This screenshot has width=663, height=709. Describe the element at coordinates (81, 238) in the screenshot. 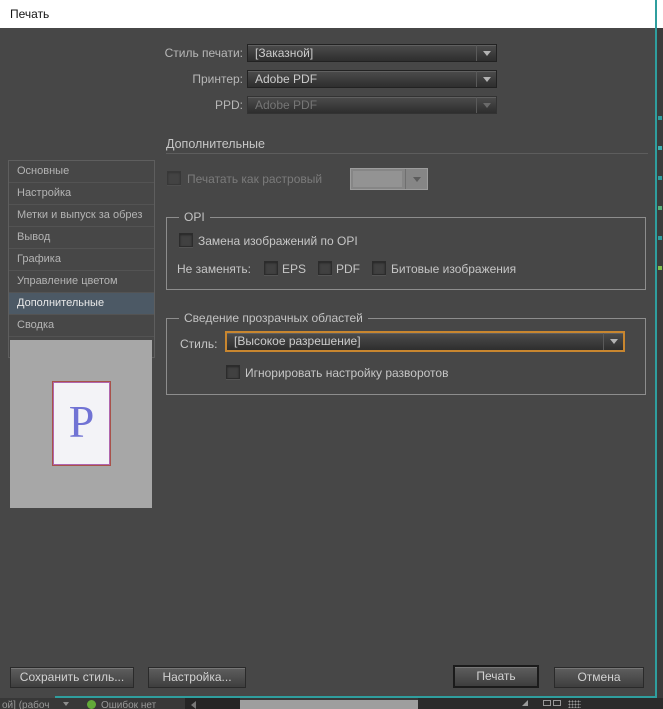

I see `sidebar-item-output: Вывод` at that location.